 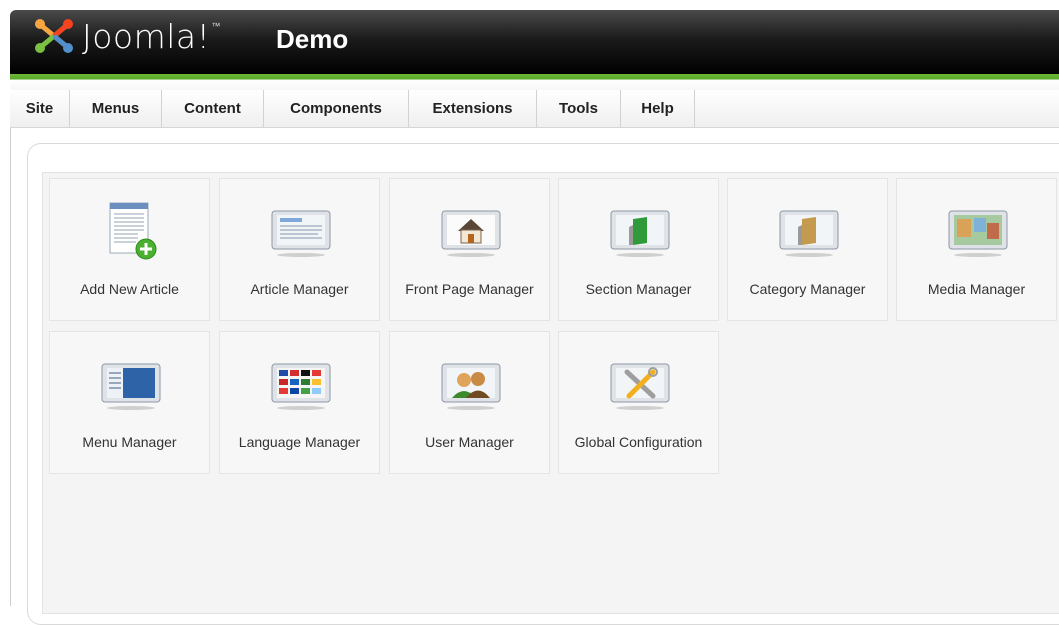 What do you see at coordinates (336, 108) in the screenshot?
I see `menu-components: Components` at bounding box center [336, 108].